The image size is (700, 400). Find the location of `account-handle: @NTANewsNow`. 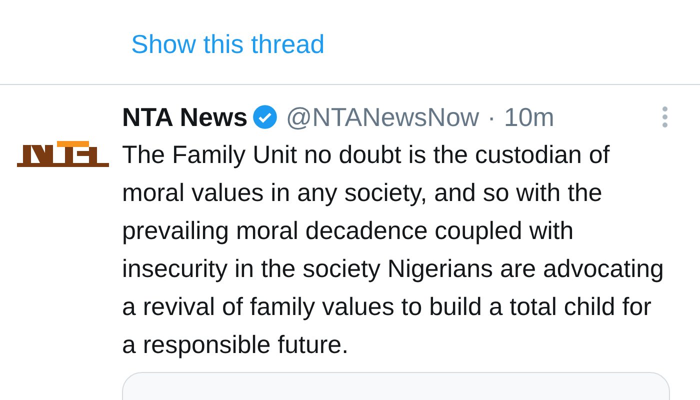

account-handle: @NTANewsNow is located at coordinates (383, 117).